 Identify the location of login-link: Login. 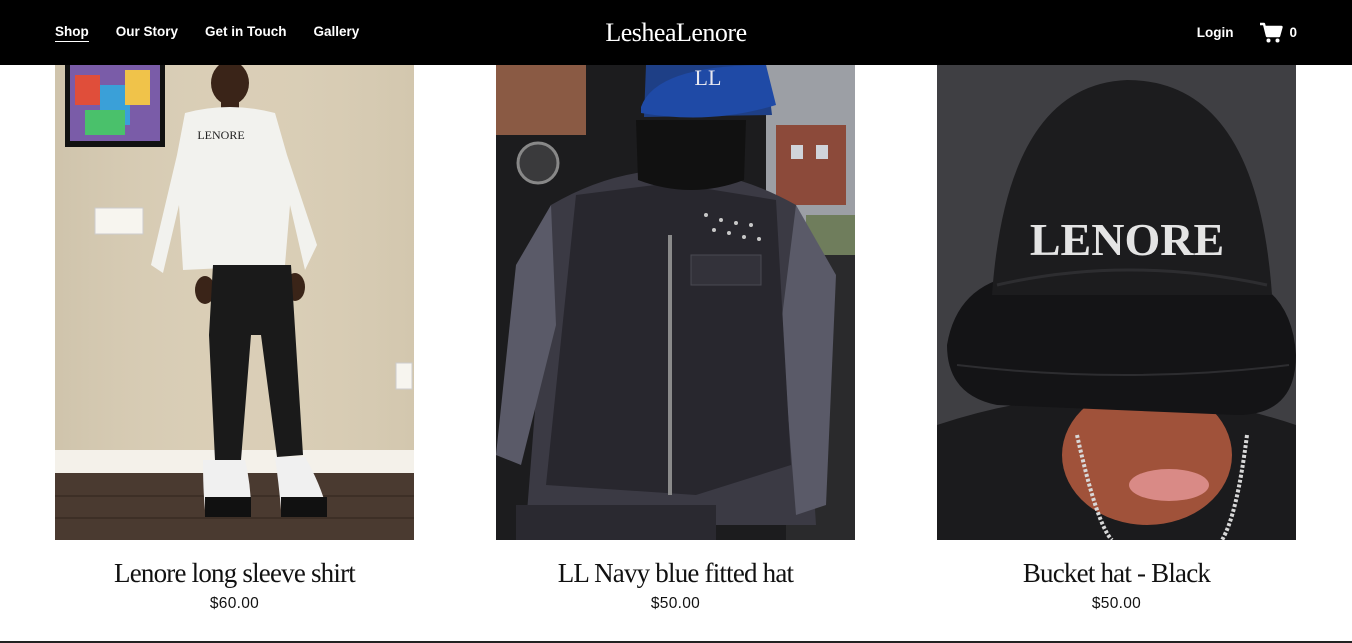
(1215, 32).